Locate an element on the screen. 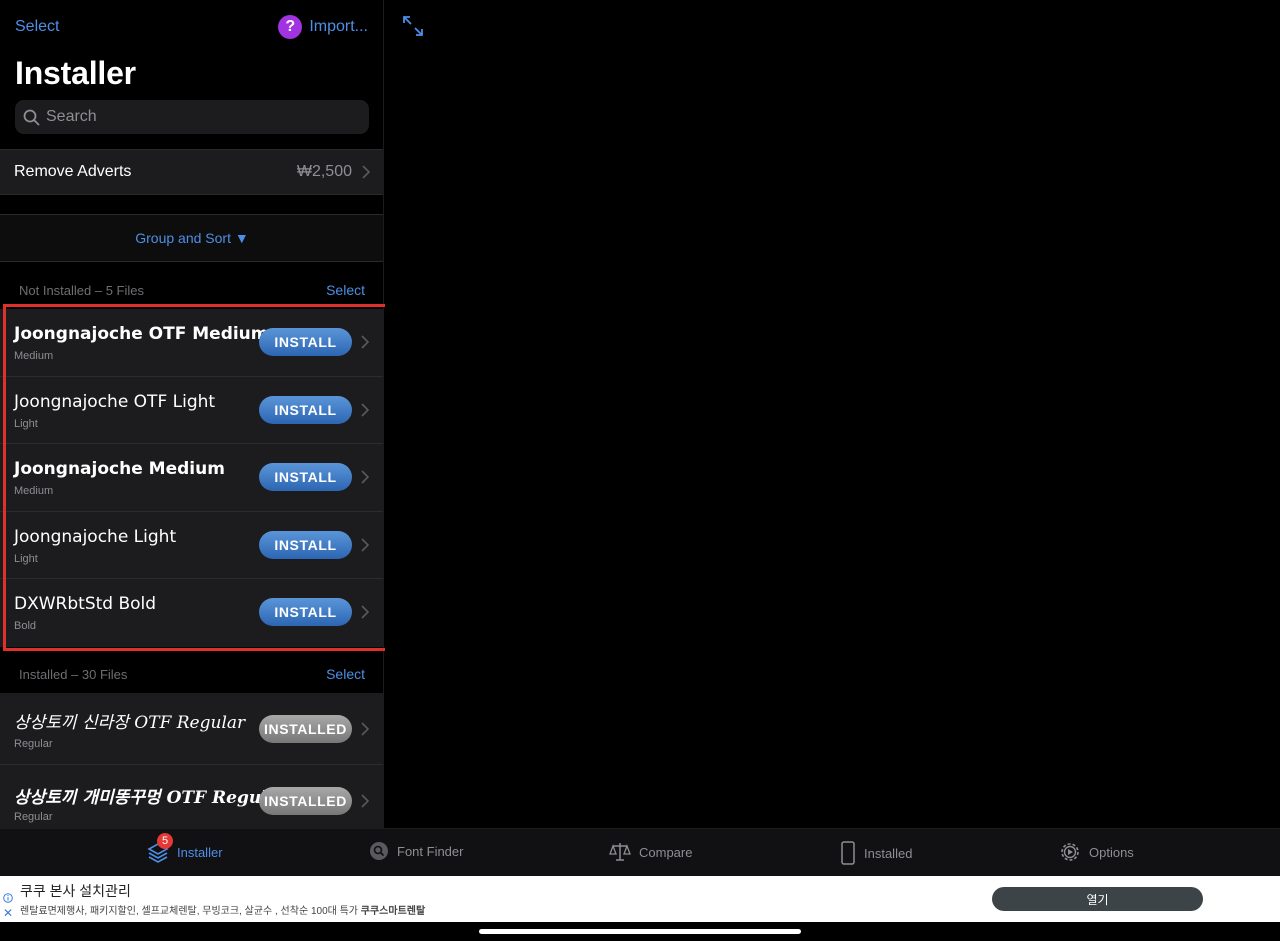 Image resolution: width=1280 pixels, height=941 pixels. device-icon is located at coordinates (848, 853).